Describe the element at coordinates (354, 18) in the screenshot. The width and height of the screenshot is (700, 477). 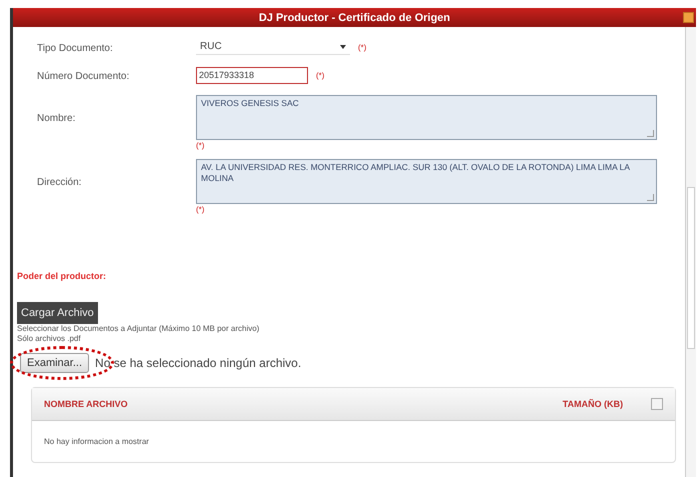
I see `dialog-title: DJ Productor - Certificado de Origen` at that location.